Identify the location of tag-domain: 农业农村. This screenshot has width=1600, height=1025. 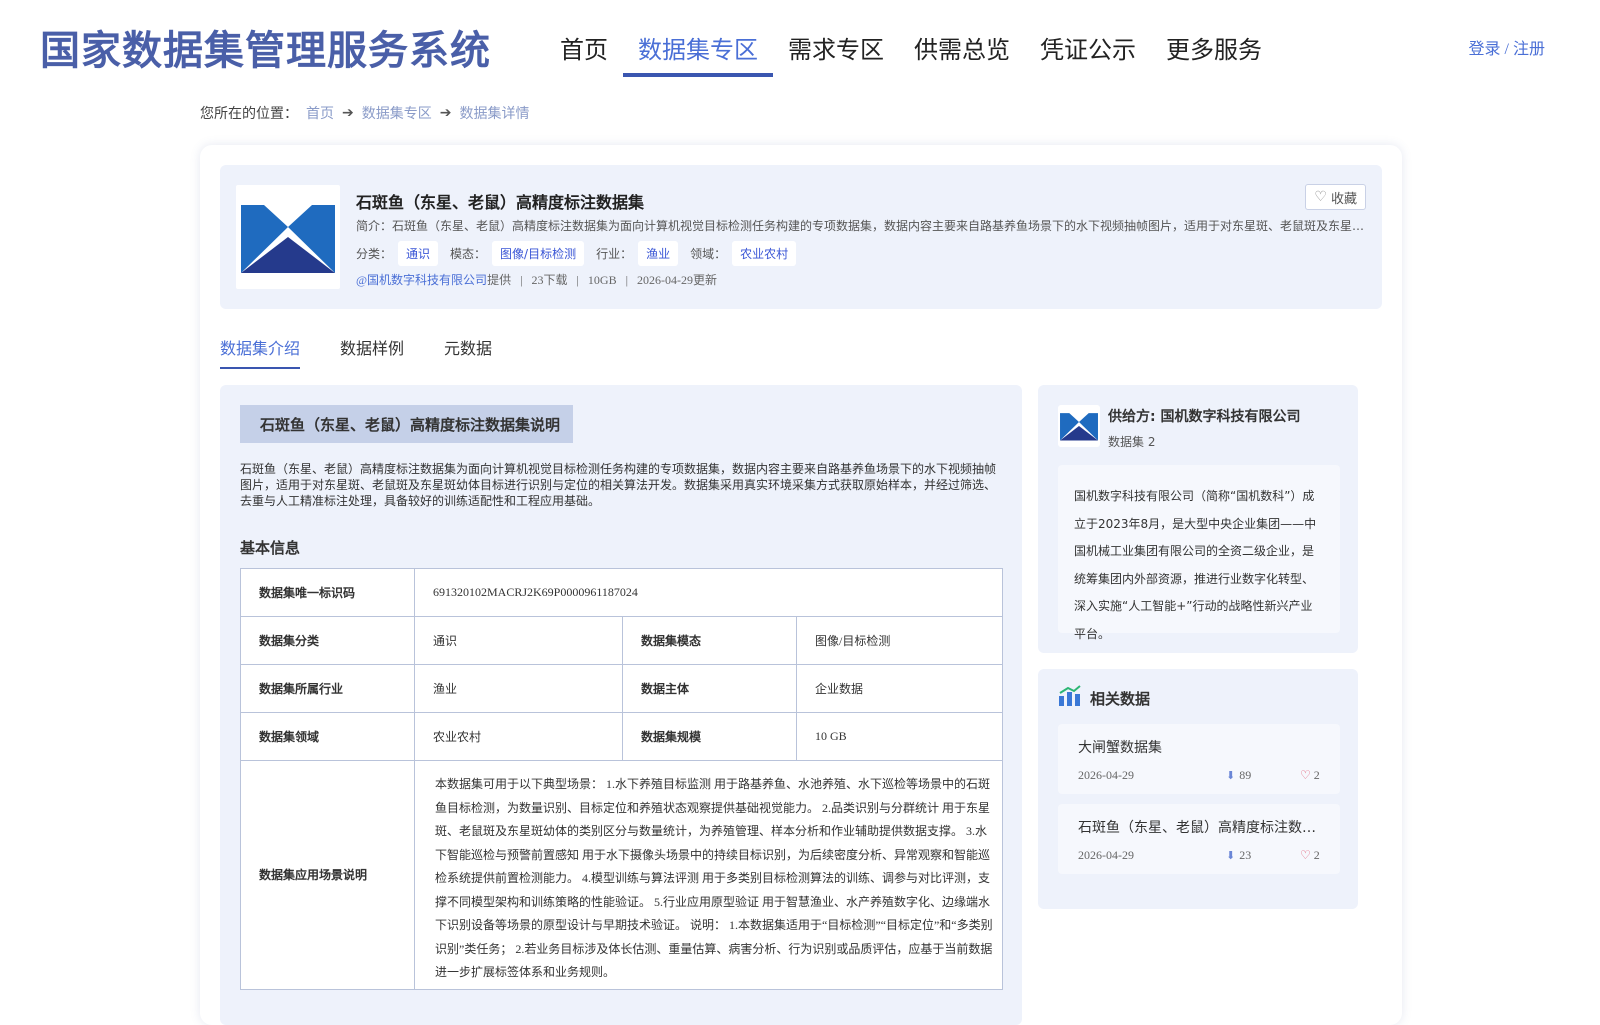
(764, 253).